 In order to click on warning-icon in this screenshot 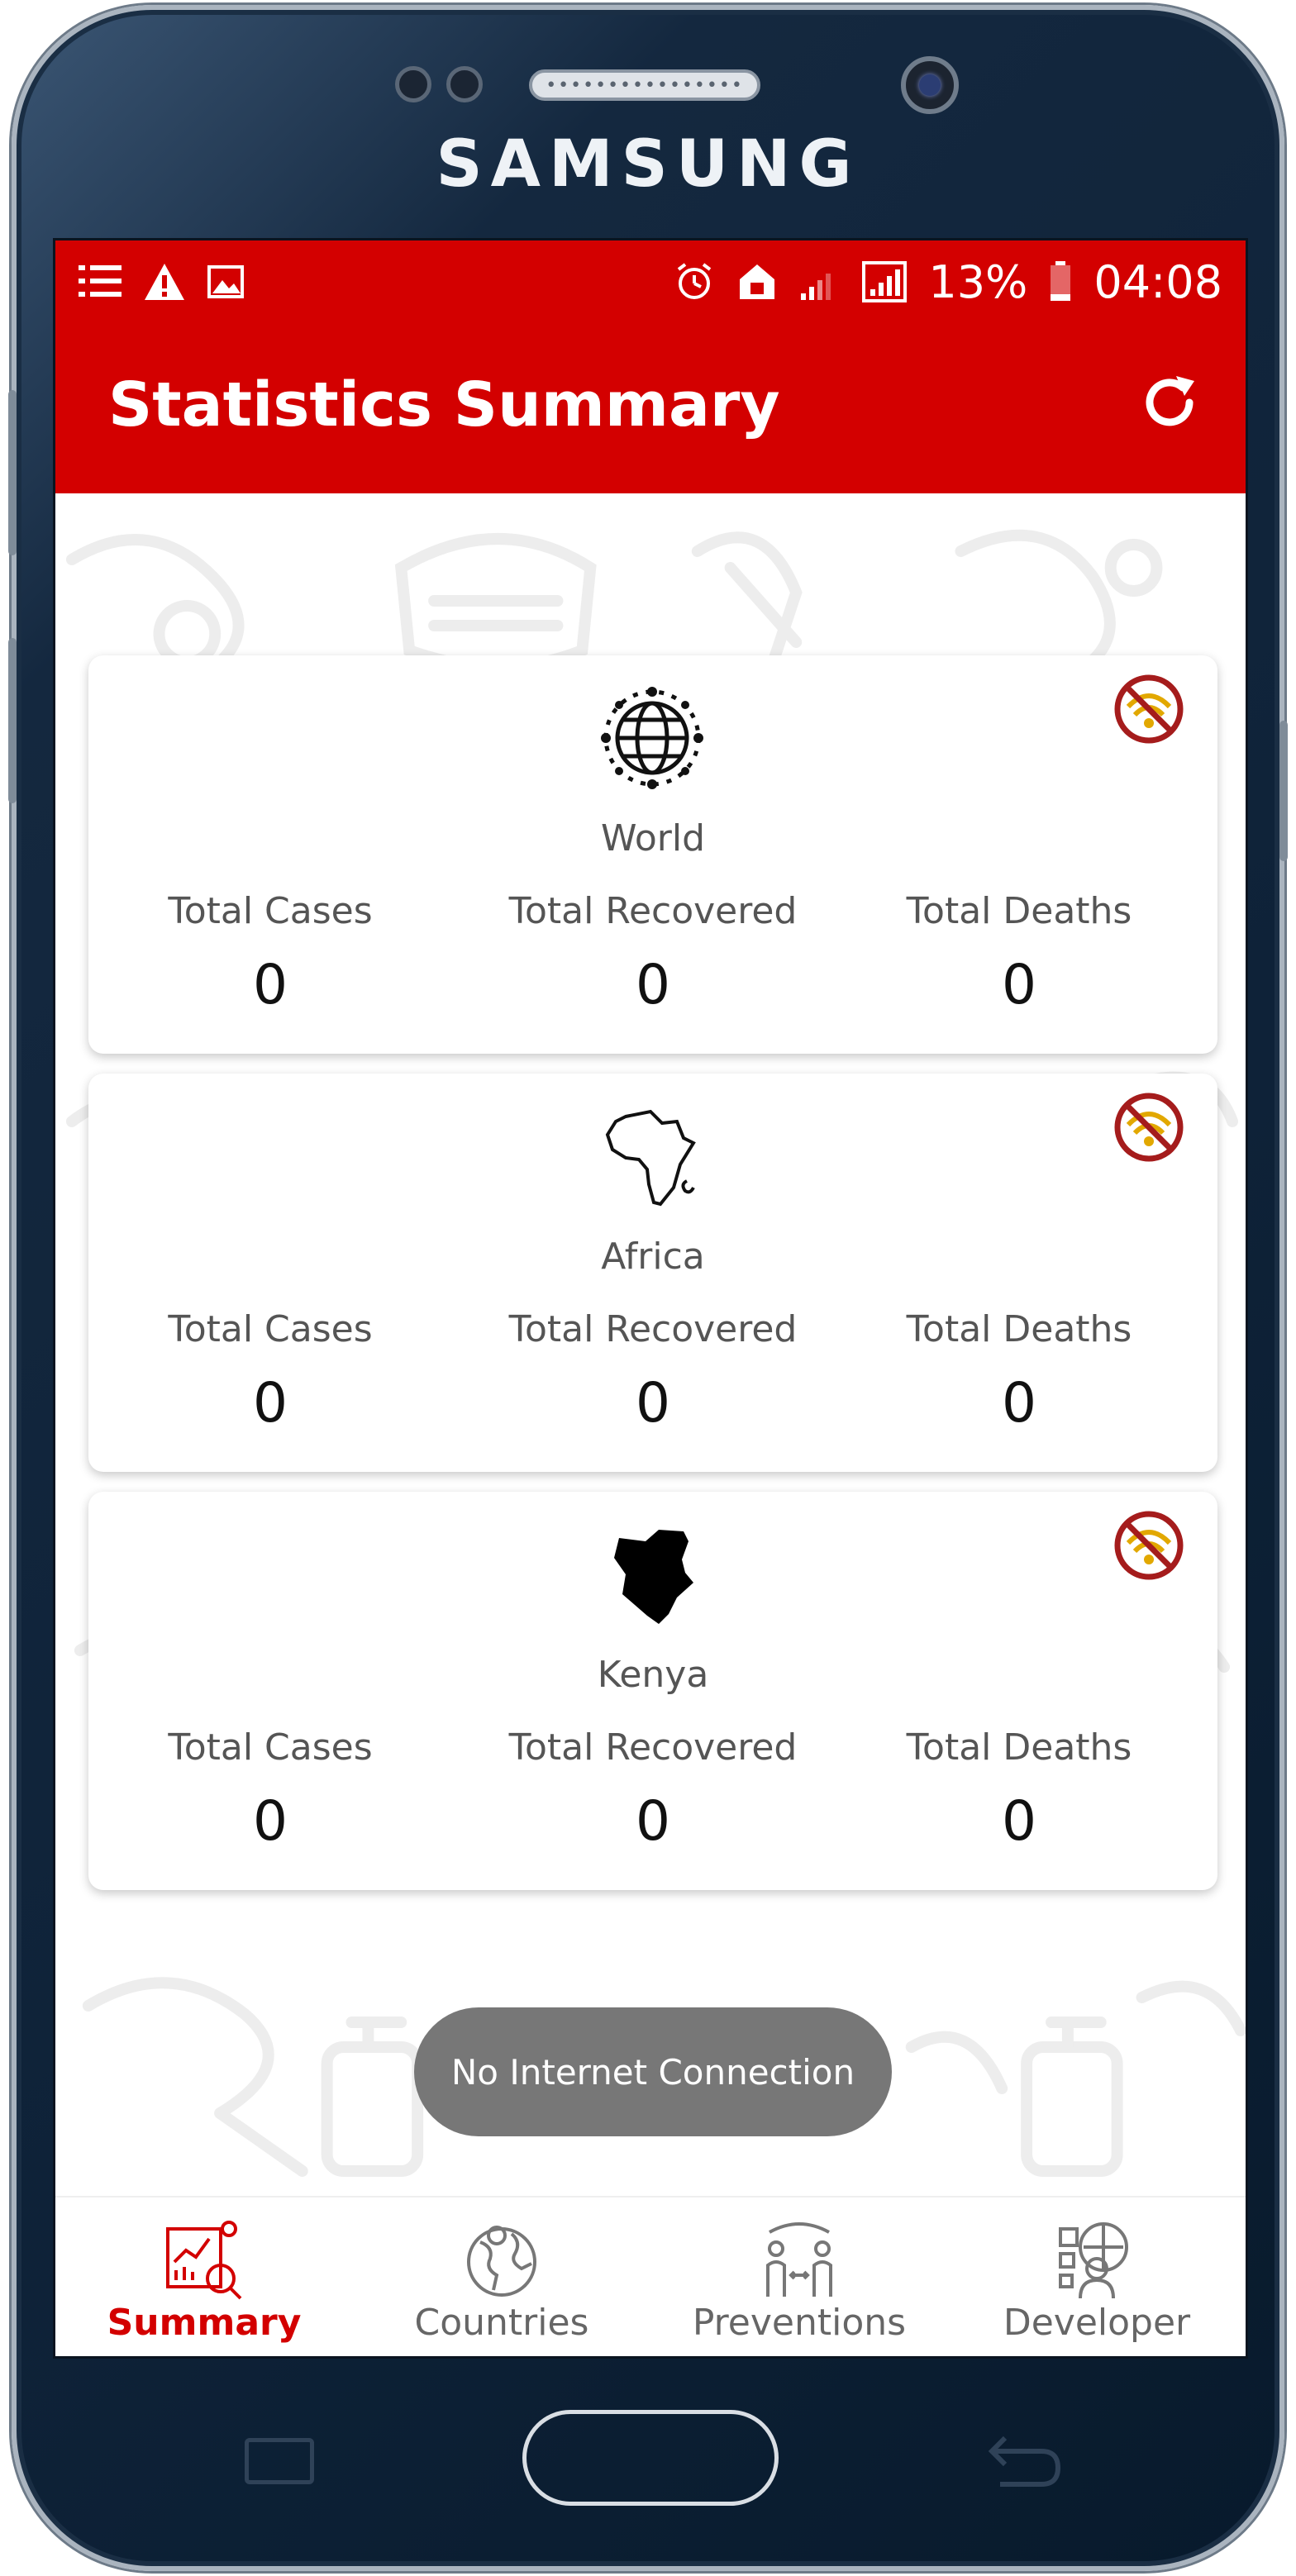, I will do `click(165, 282)`.